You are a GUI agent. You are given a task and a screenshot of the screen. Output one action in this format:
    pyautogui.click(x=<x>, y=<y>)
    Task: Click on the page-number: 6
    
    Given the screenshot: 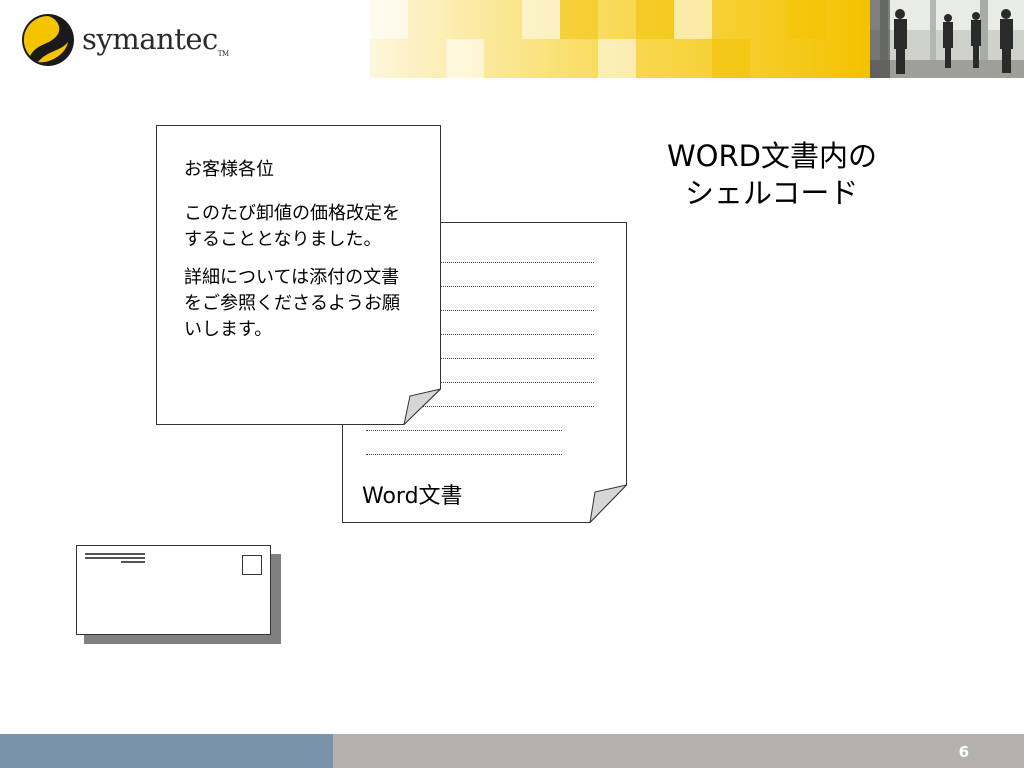 What is the action you would take?
    pyautogui.click(x=963, y=752)
    